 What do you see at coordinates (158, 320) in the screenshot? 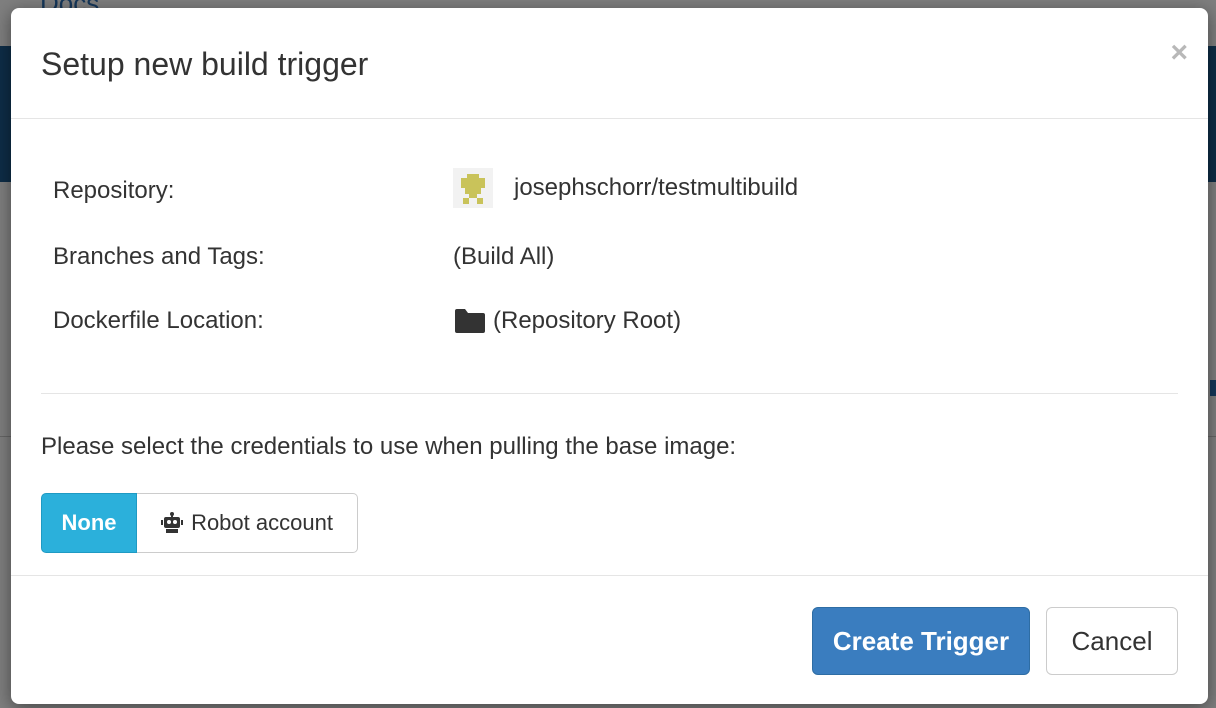
I see `dockerfile-label: Dockerfile Location:` at bounding box center [158, 320].